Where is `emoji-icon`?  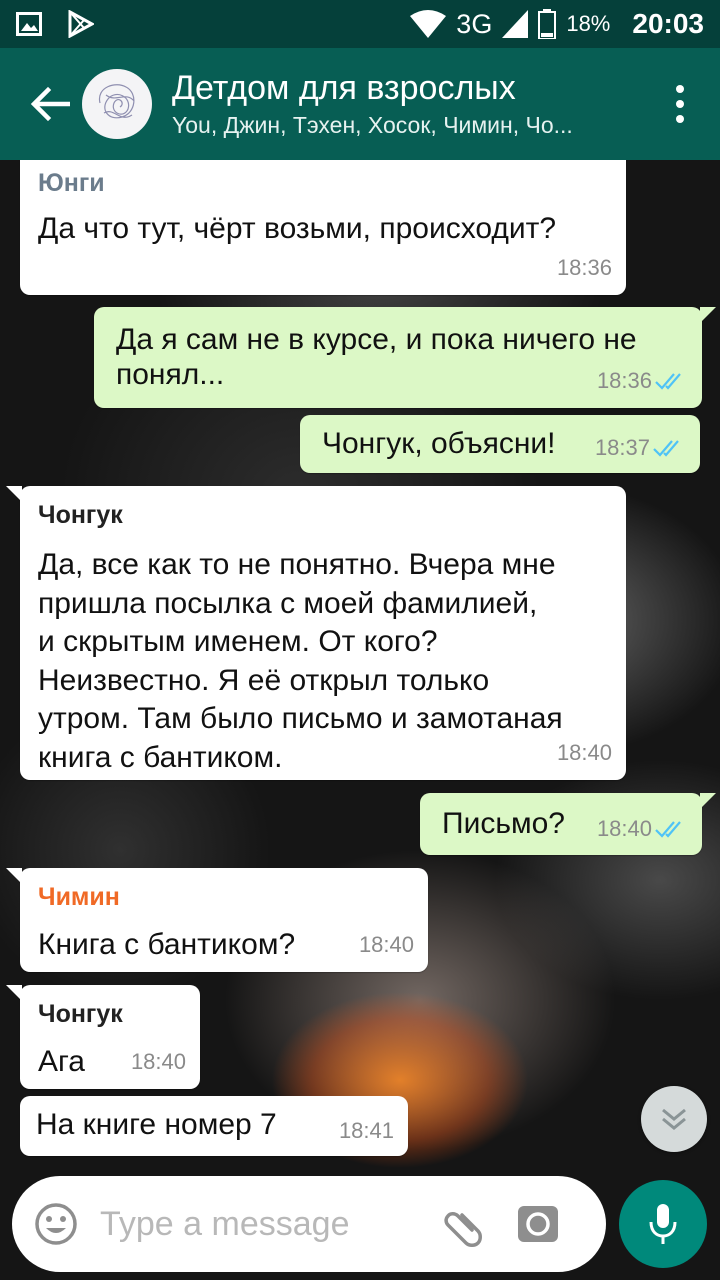
emoji-icon is located at coordinates (56, 1224).